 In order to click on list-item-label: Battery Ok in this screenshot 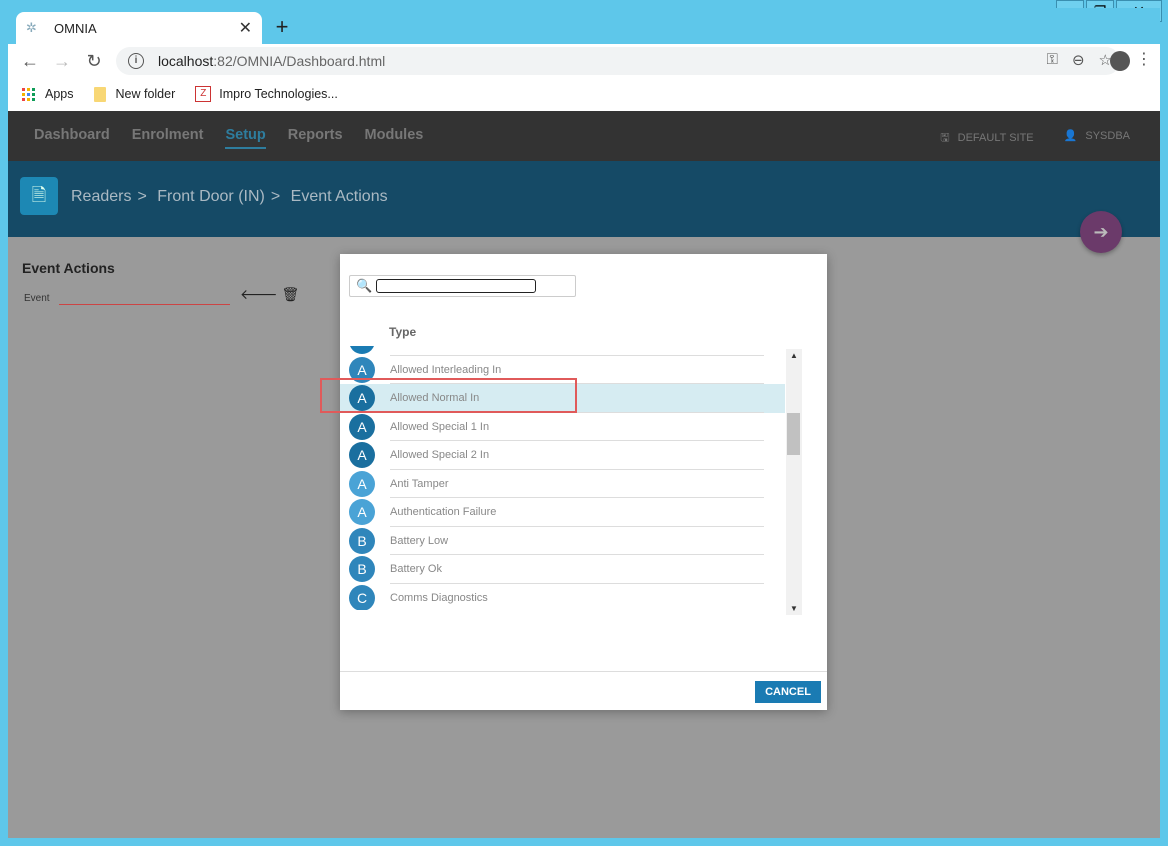, I will do `click(416, 569)`.